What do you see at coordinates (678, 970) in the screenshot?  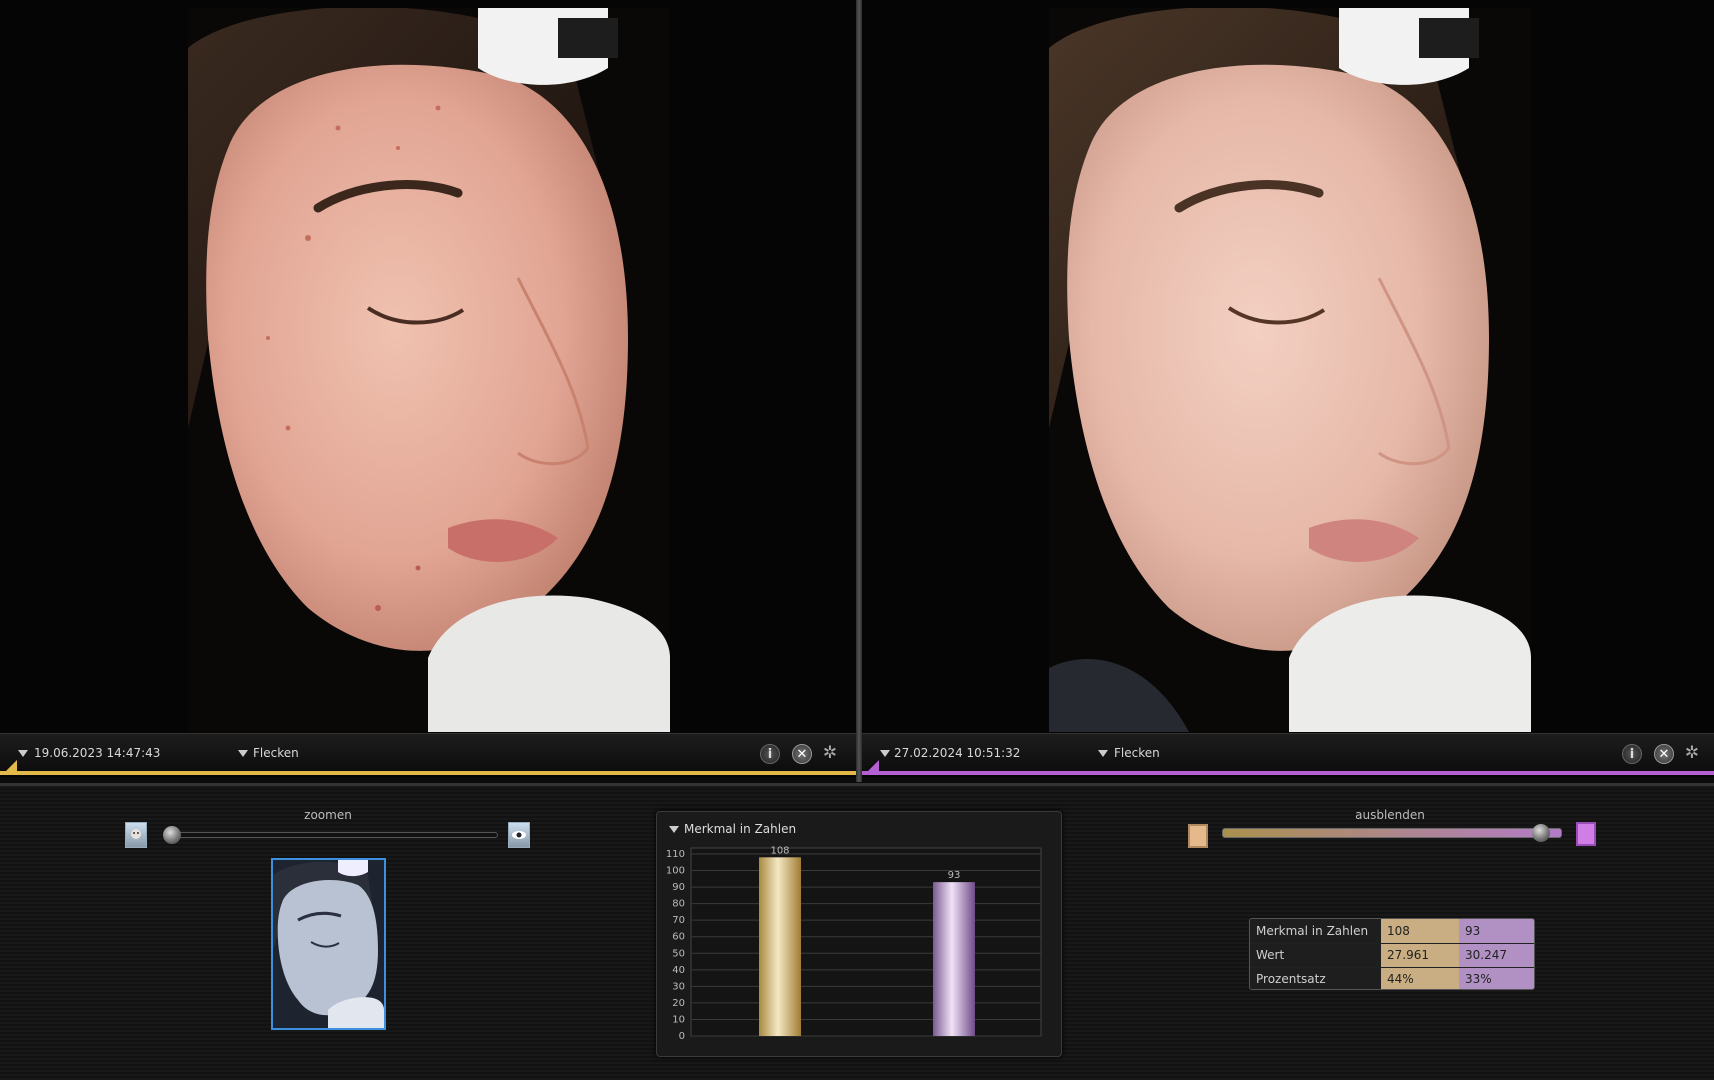 I see `y-tick-label: 40` at bounding box center [678, 970].